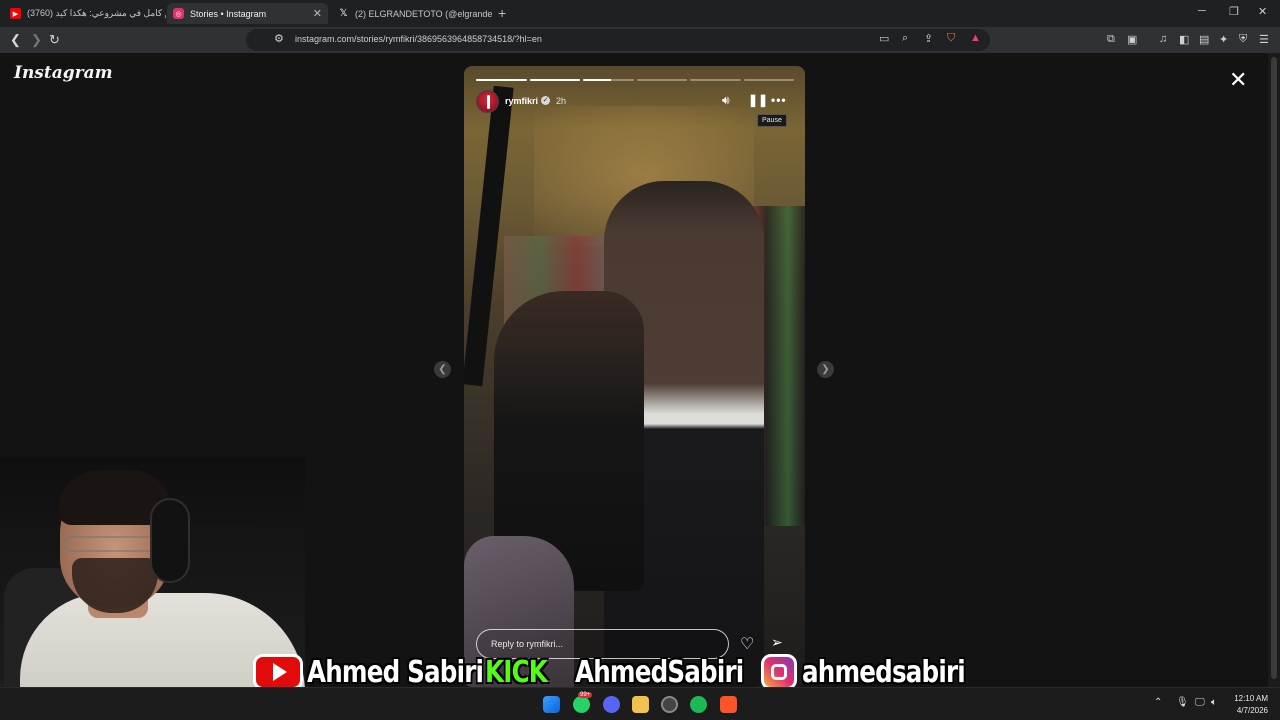 The width and height of the screenshot is (1280, 720). I want to click on instagram-handle-wrap: ahmedsabiri, so click(884, 672).